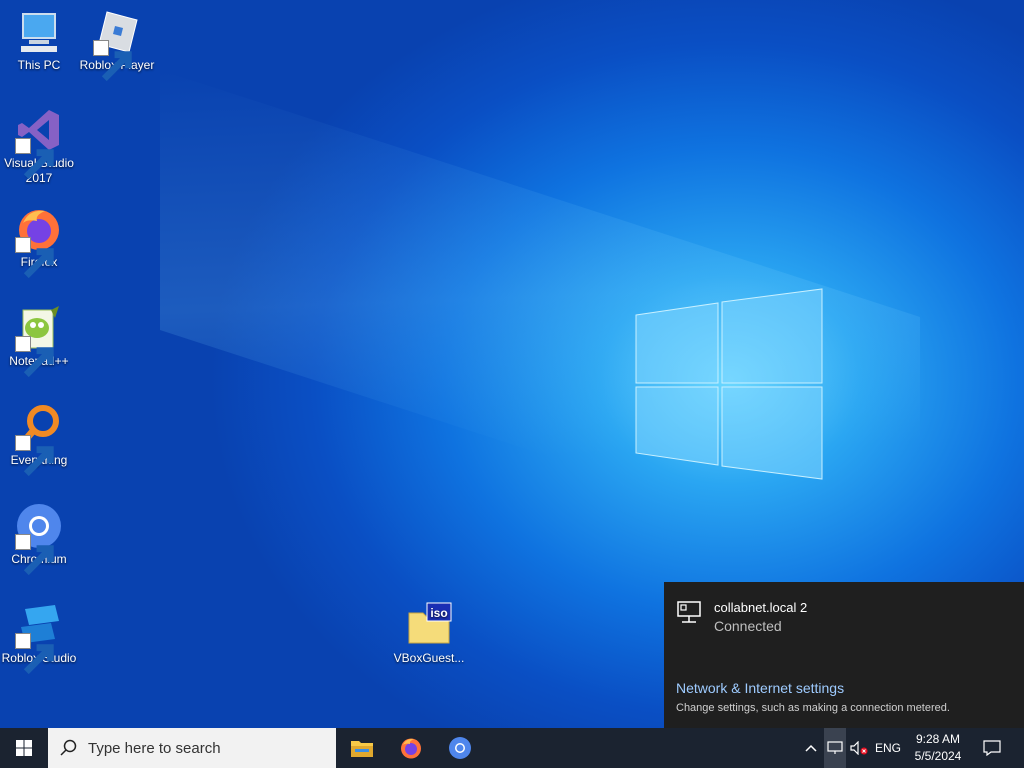 The height and width of the screenshot is (768, 1024). I want to click on input-language-indicator: ENG, so click(888, 748).